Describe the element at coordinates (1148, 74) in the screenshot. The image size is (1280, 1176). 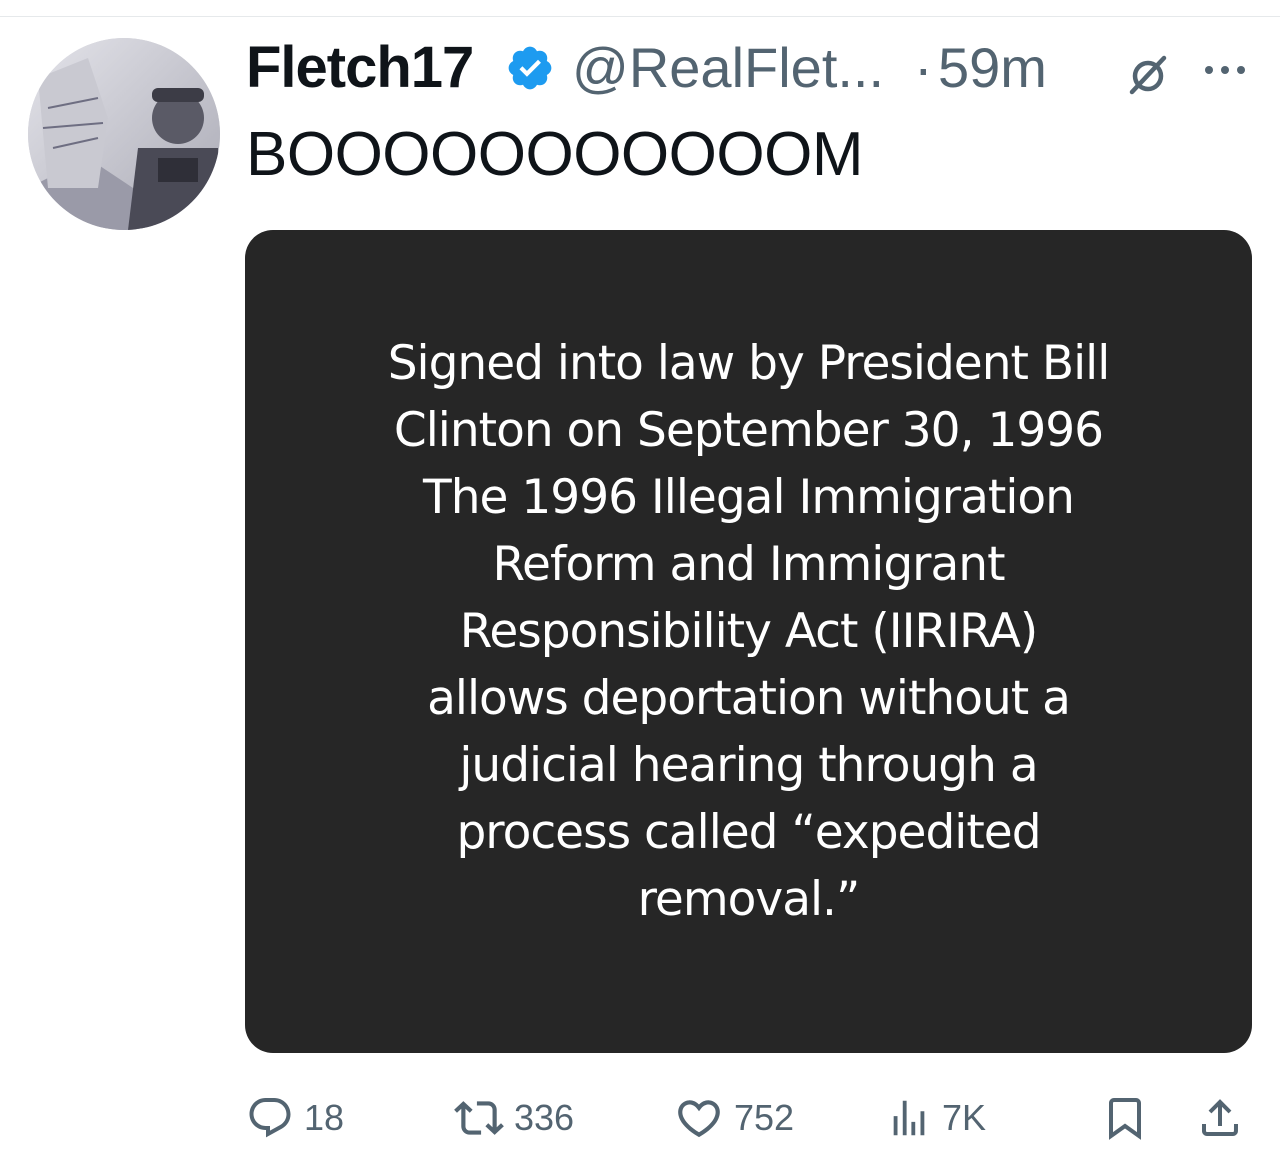
I see `grok-icon` at that location.